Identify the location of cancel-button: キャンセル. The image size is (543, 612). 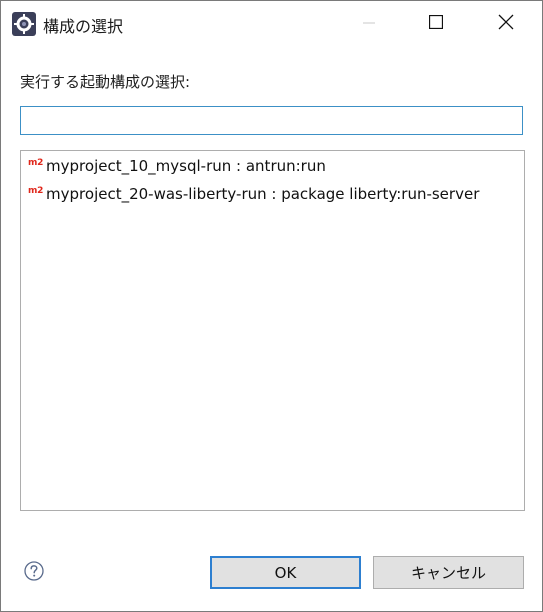
(448, 572).